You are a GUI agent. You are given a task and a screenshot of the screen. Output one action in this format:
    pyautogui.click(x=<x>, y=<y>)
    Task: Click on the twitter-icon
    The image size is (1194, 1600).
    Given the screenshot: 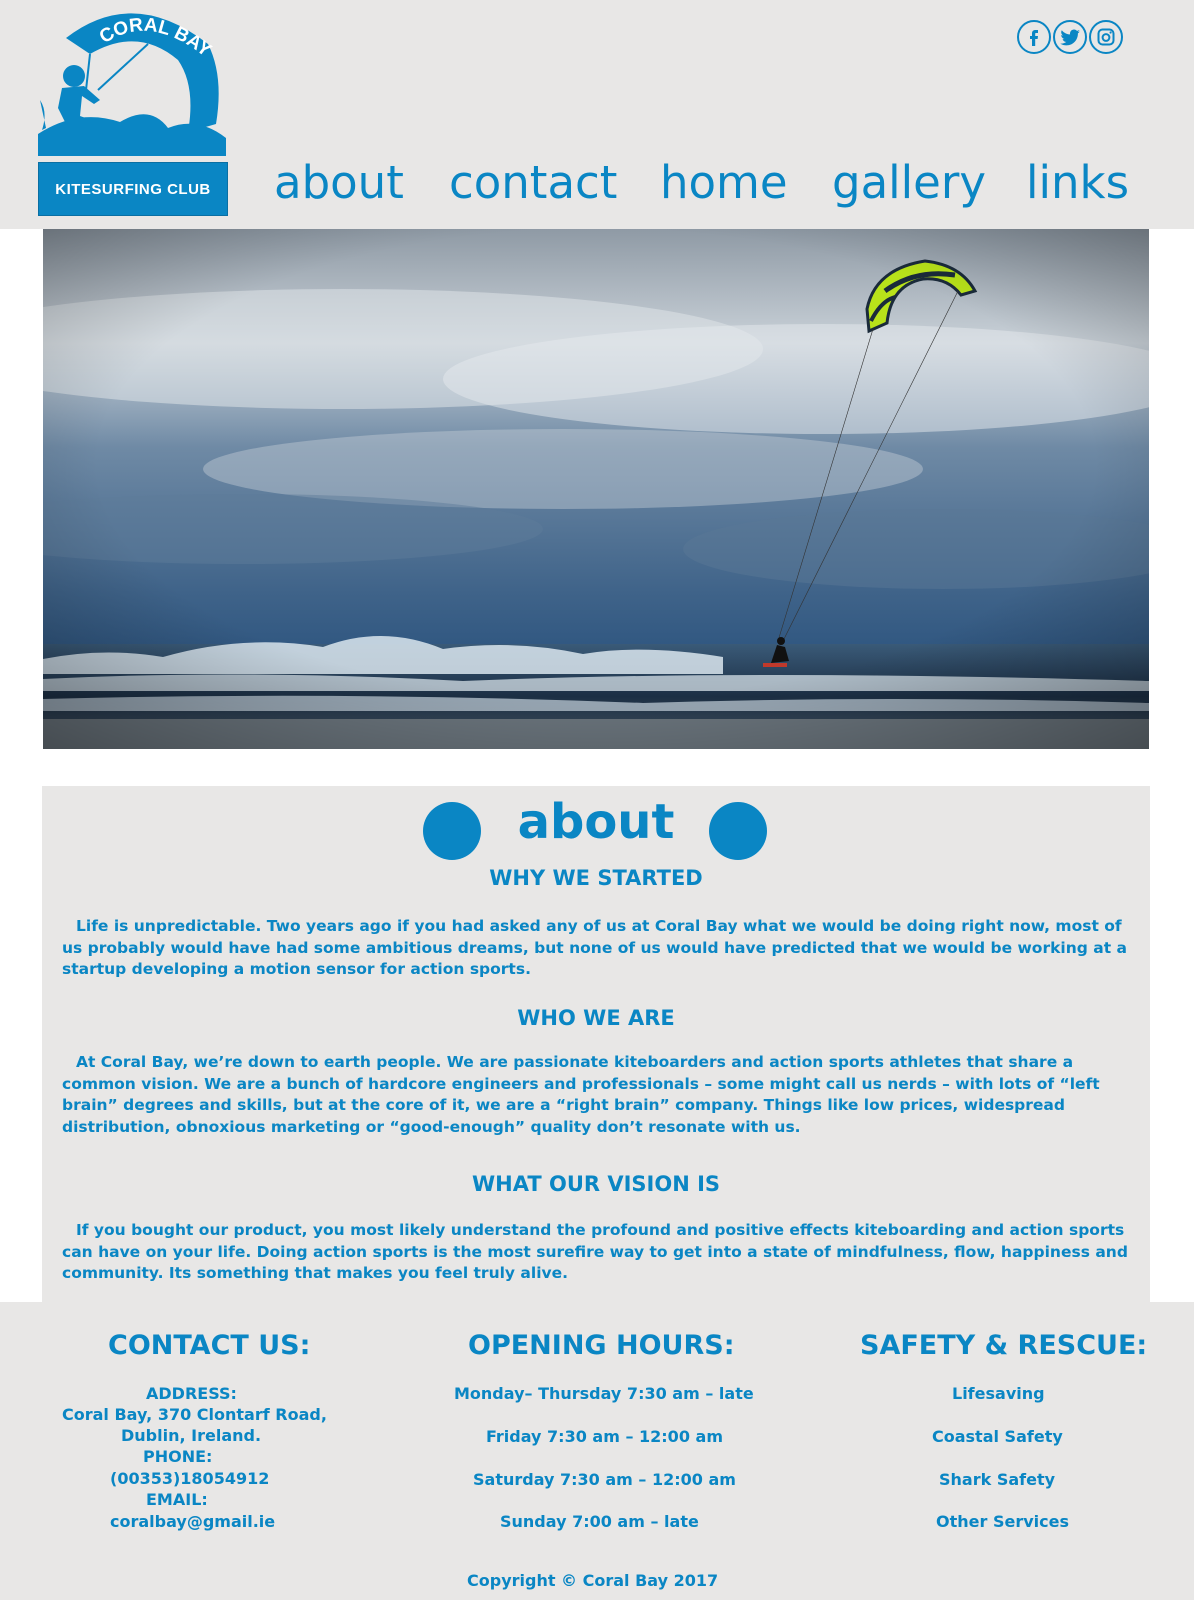 What is the action you would take?
    pyautogui.click(x=1070, y=37)
    